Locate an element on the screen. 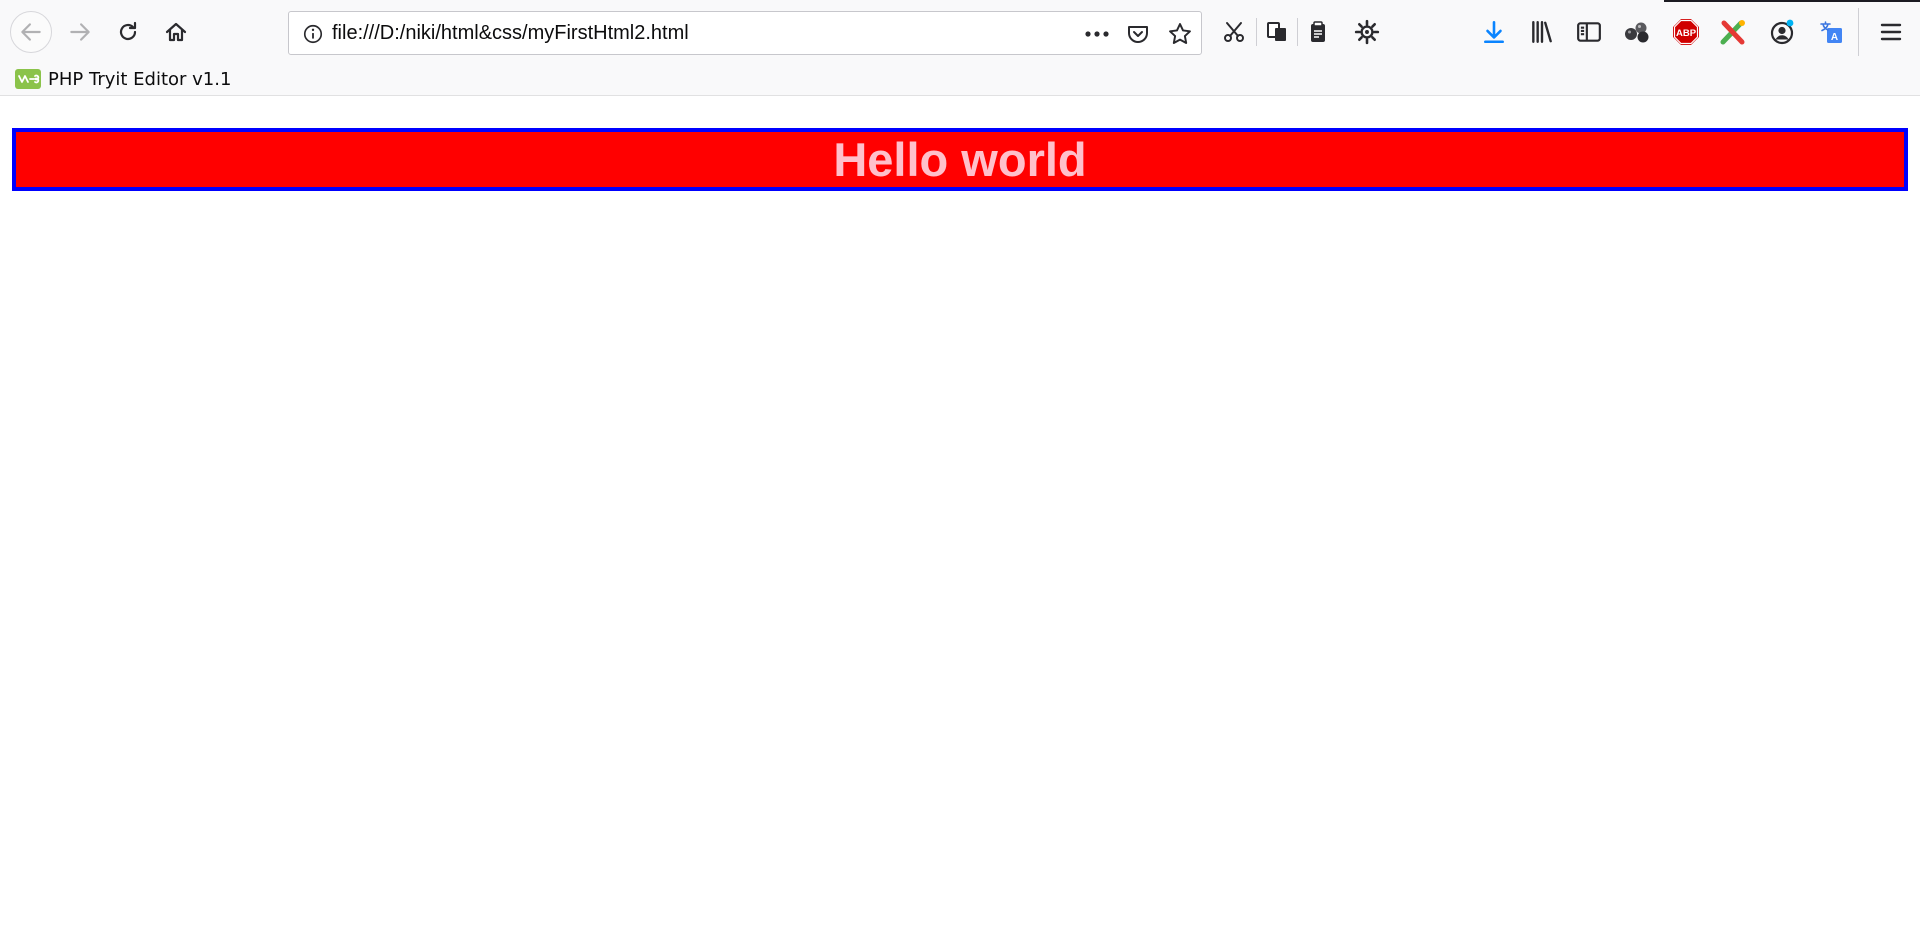 Image resolution: width=1920 pixels, height=942 pixels. toolbar-separator is located at coordinates (1858, 32).